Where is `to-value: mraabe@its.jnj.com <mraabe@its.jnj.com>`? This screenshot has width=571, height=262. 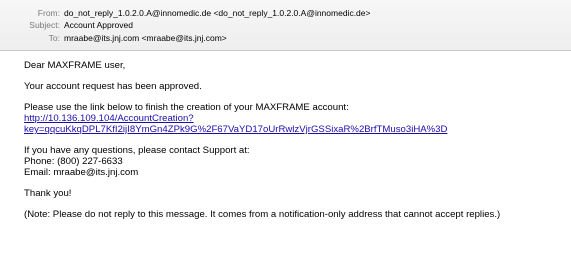 to-value: mraabe@its.jnj.com <mraabe@its.jnj.com> is located at coordinates (145, 38).